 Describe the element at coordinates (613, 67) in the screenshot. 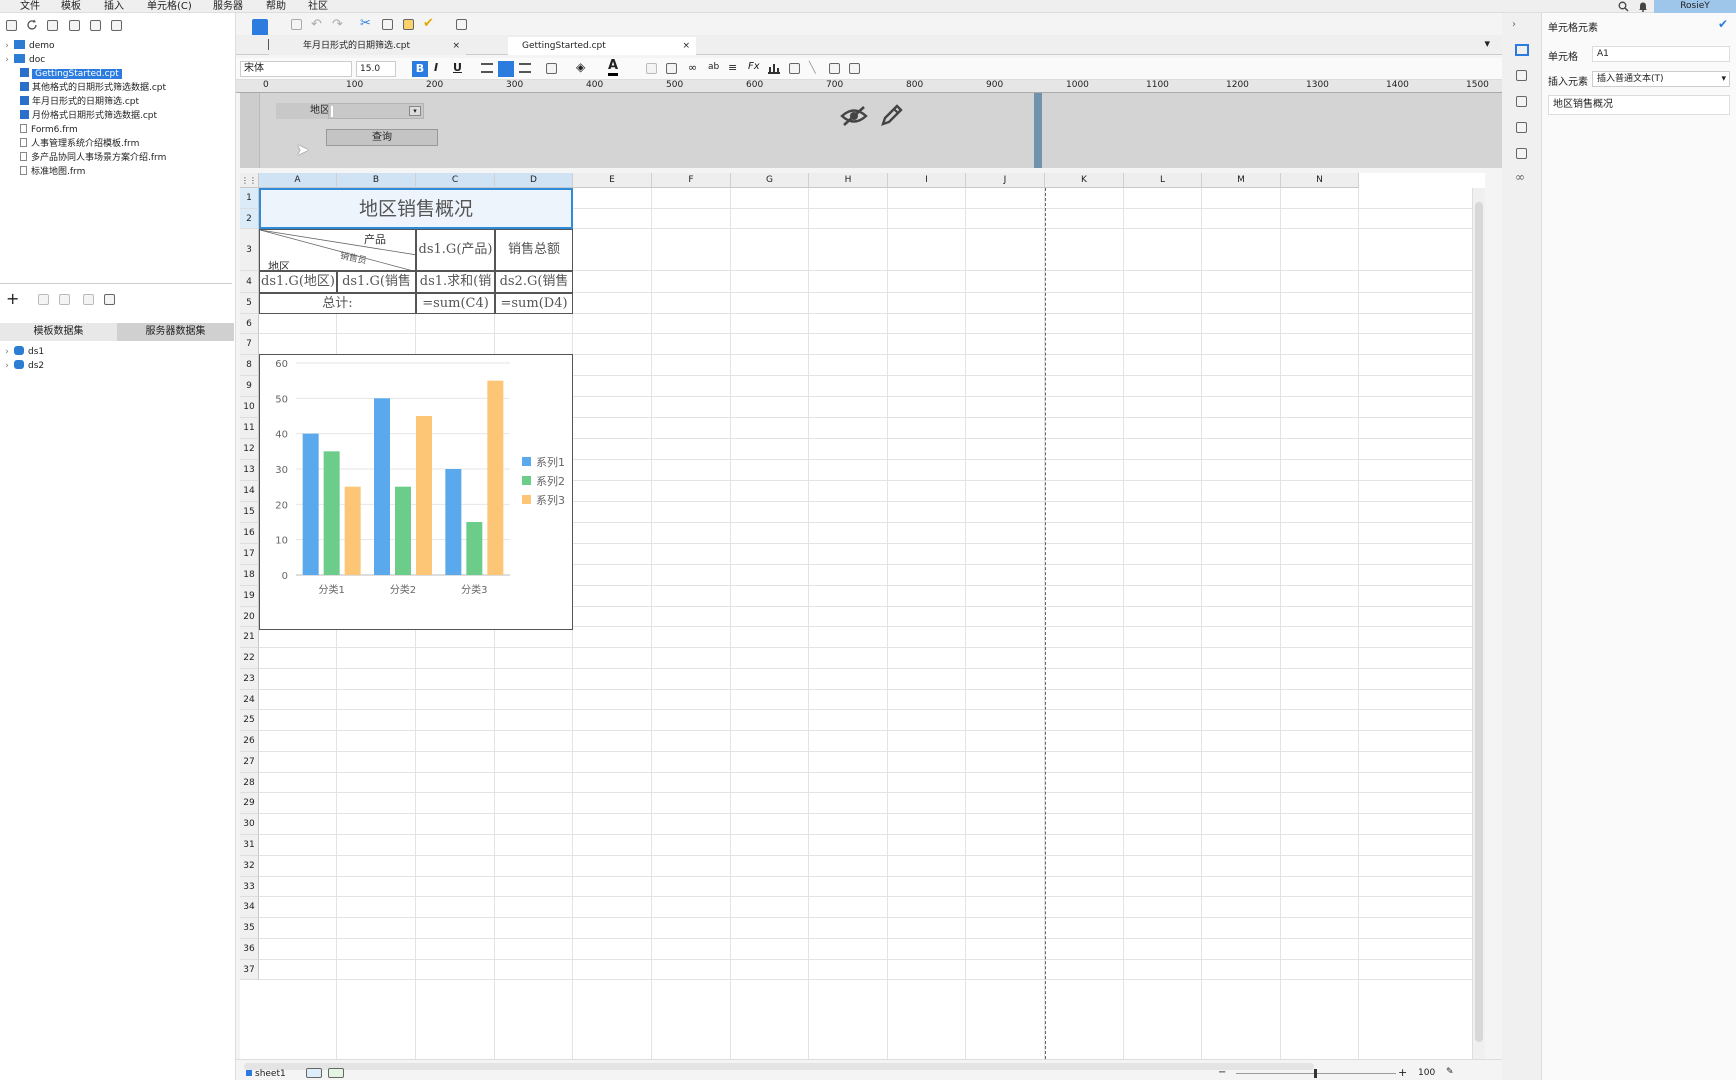

I see `font-color-icon: A` at that location.